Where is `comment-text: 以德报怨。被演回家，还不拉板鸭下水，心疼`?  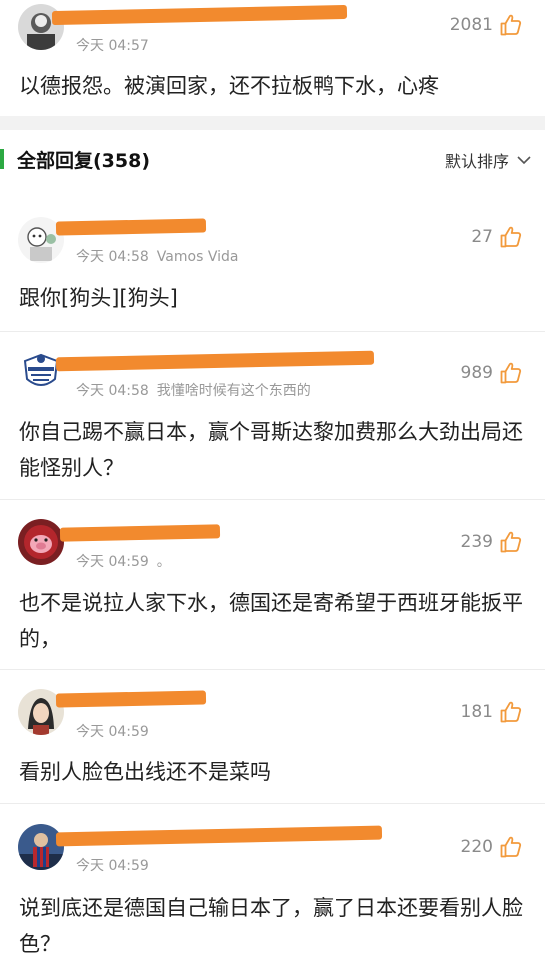 comment-text: 以德报怨。被演回家，还不拉板鸭下水，心疼 is located at coordinates (229, 86).